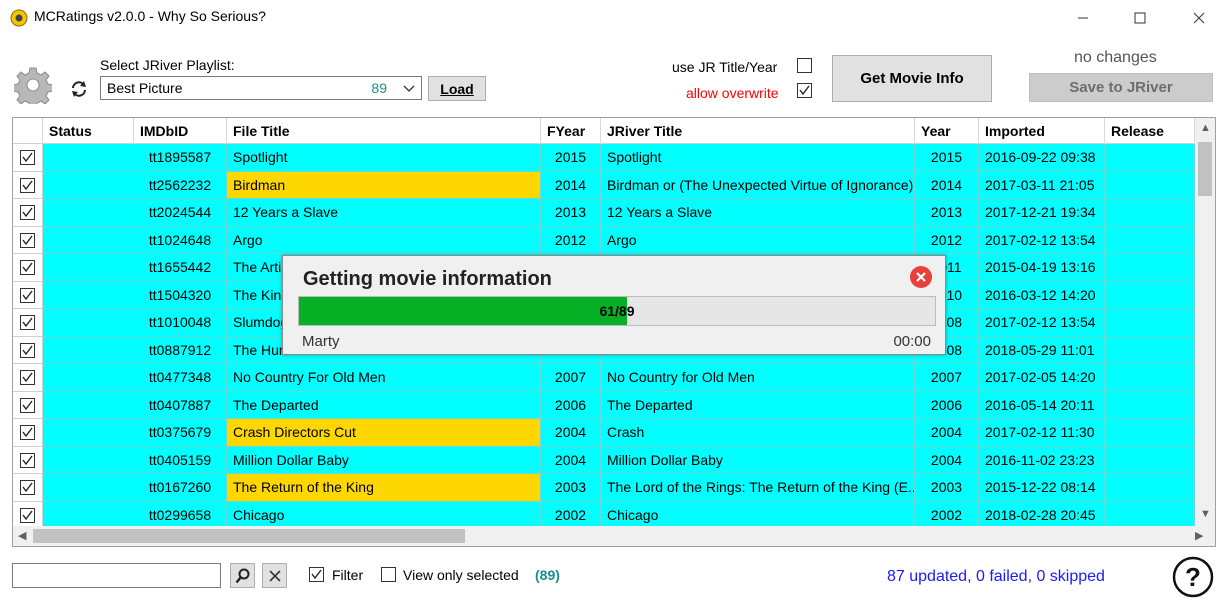 This screenshot has width=1229, height=602. I want to click on cell-year: 2012, so click(947, 240).